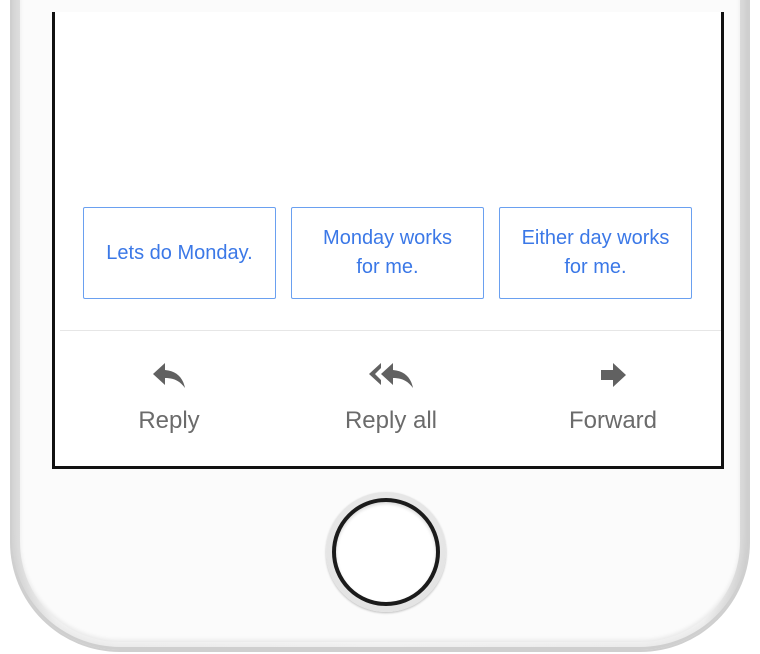 Image resolution: width=760 pixels, height=654 pixels. What do you see at coordinates (169, 375) in the screenshot?
I see `reply-icon` at bounding box center [169, 375].